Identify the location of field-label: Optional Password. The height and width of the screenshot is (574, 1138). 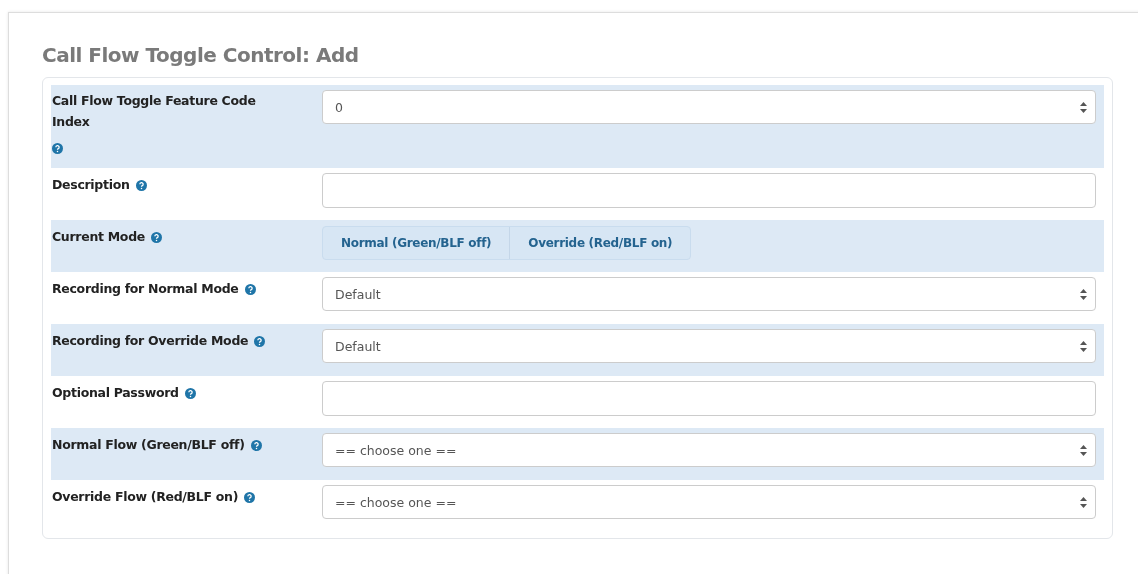
(115, 392).